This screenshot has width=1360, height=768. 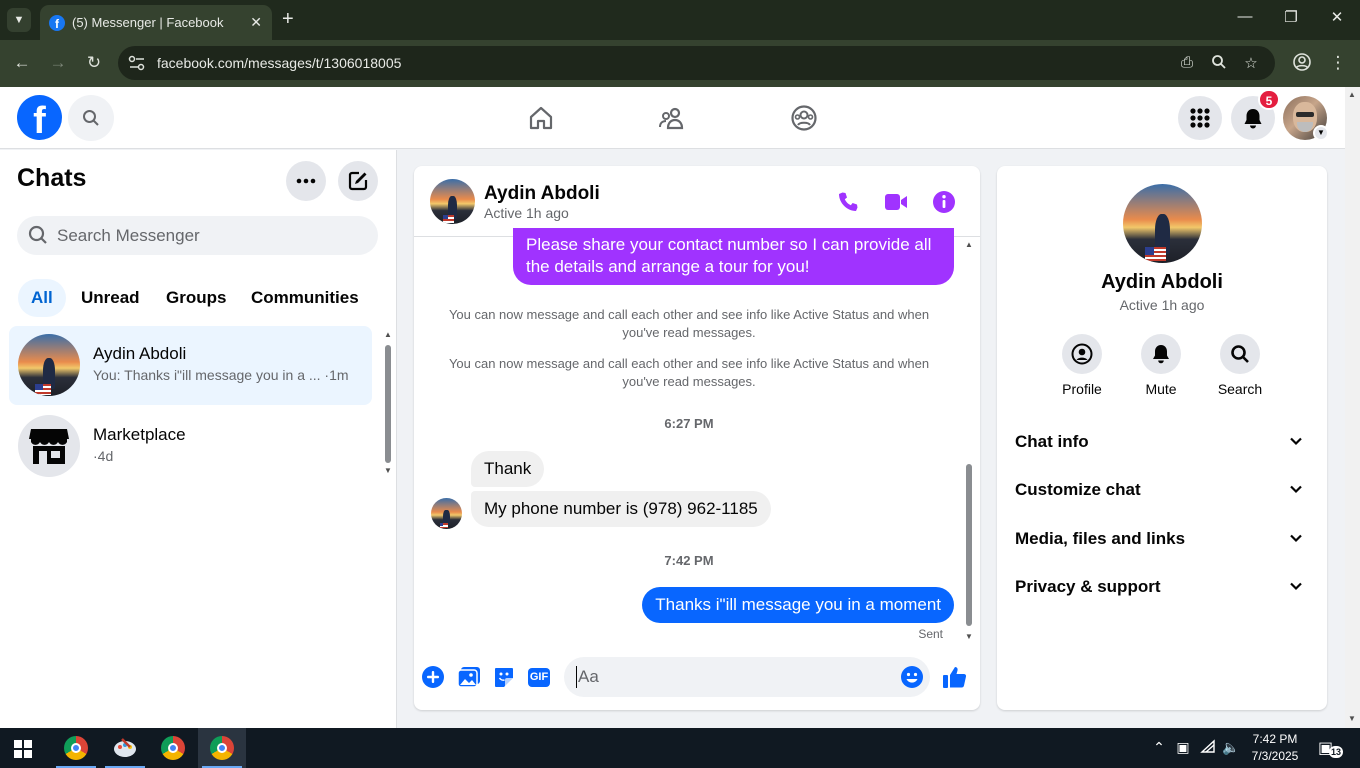 I want to click on chat-name: Aydin Abdoli, so click(x=140, y=353).